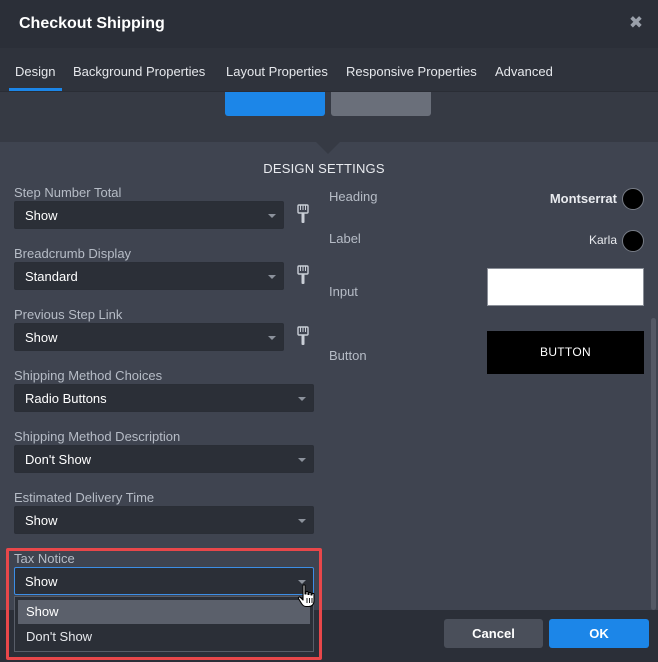  What do you see at coordinates (139, 71) in the screenshot?
I see `tab-background-properties: Background Properties` at bounding box center [139, 71].